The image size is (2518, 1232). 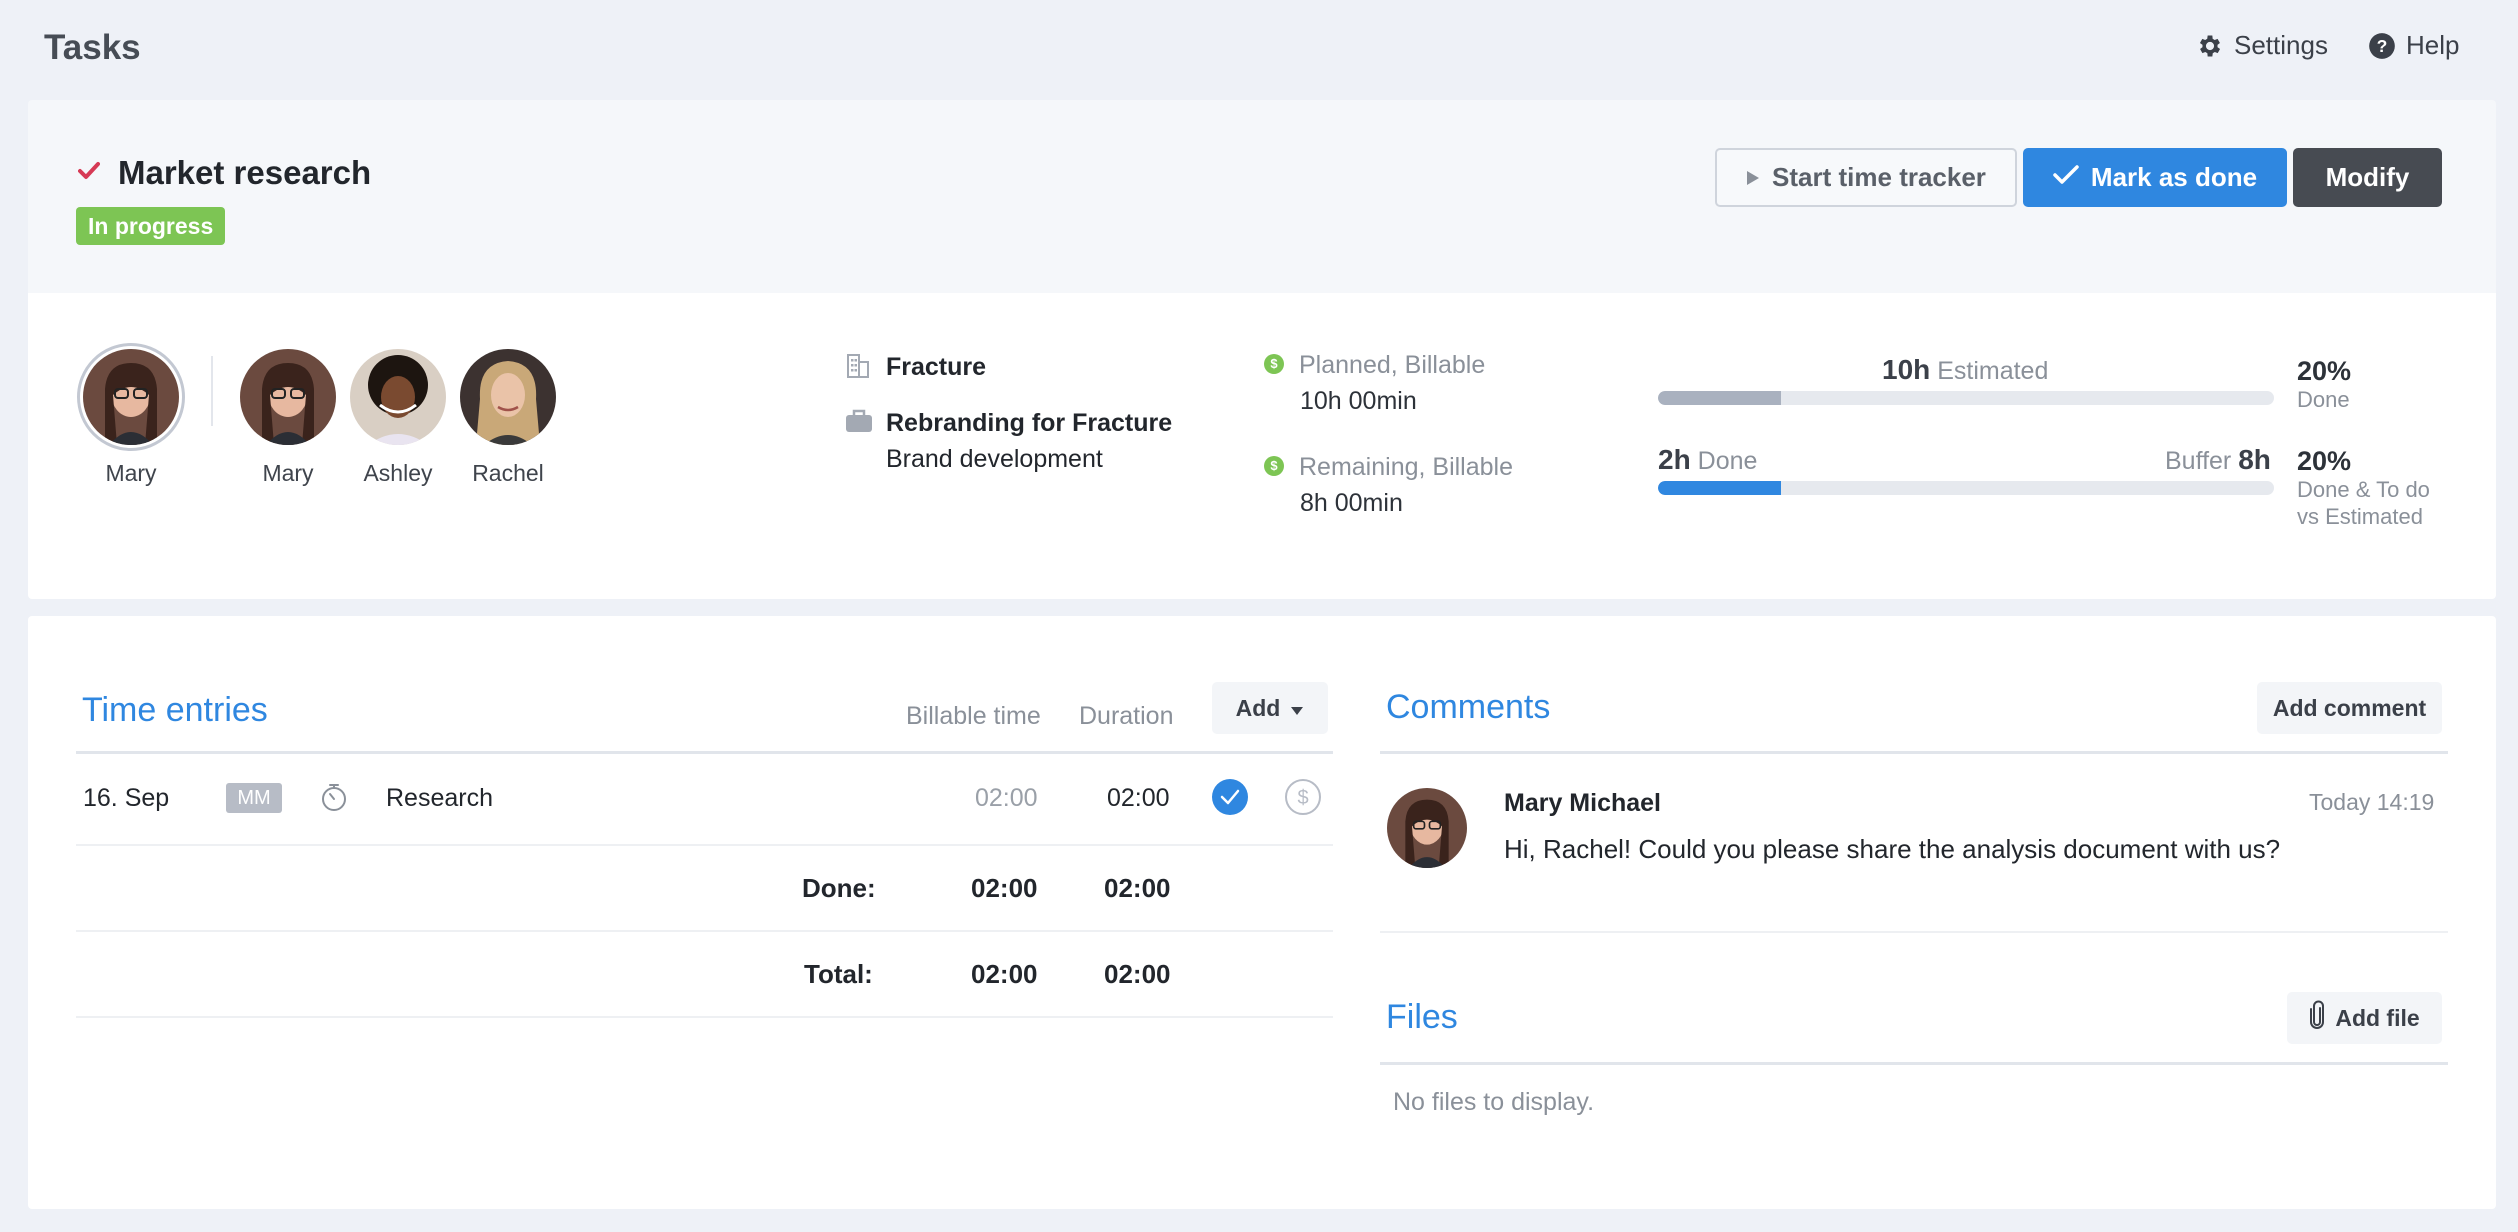 I want to click on done-caption: 2h Done, so click(x=1707, y=460).